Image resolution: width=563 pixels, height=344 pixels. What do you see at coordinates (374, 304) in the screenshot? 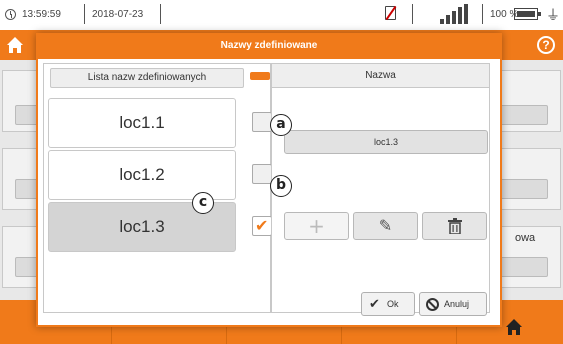
I see `check-icon: ✔` at bounding box center [374, 304].